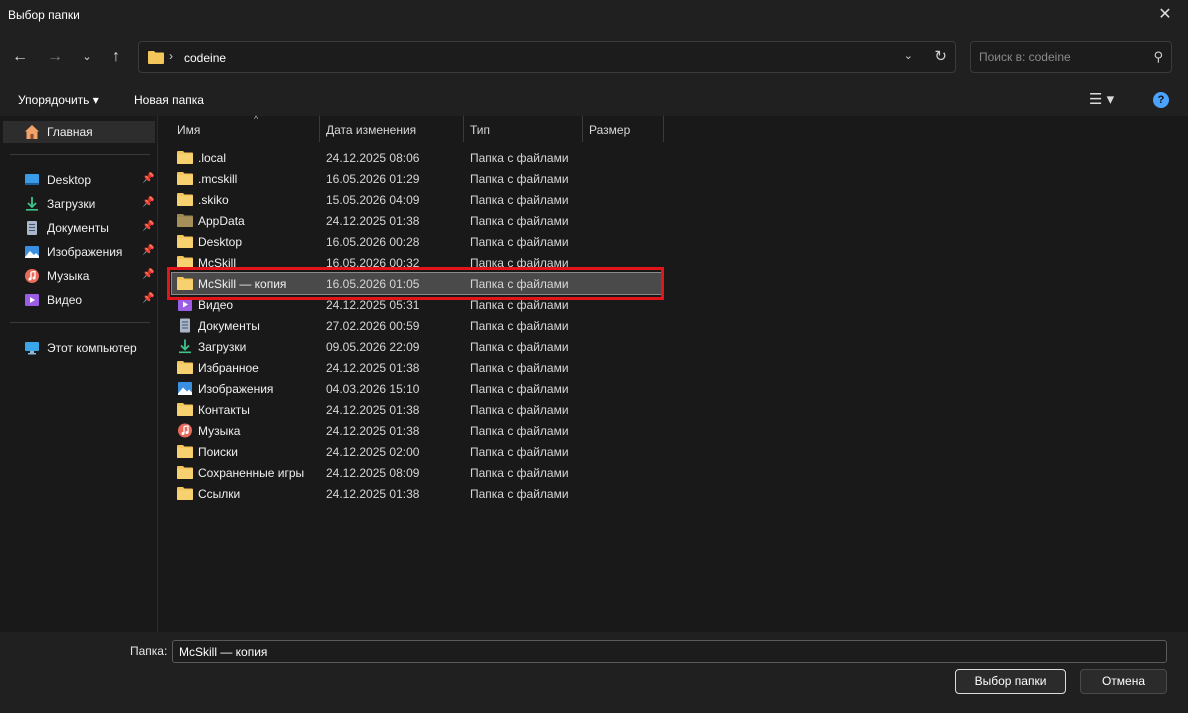  Describe the element at coordinates (1059, 57) in the screenshot. I see `search-input` at that location.